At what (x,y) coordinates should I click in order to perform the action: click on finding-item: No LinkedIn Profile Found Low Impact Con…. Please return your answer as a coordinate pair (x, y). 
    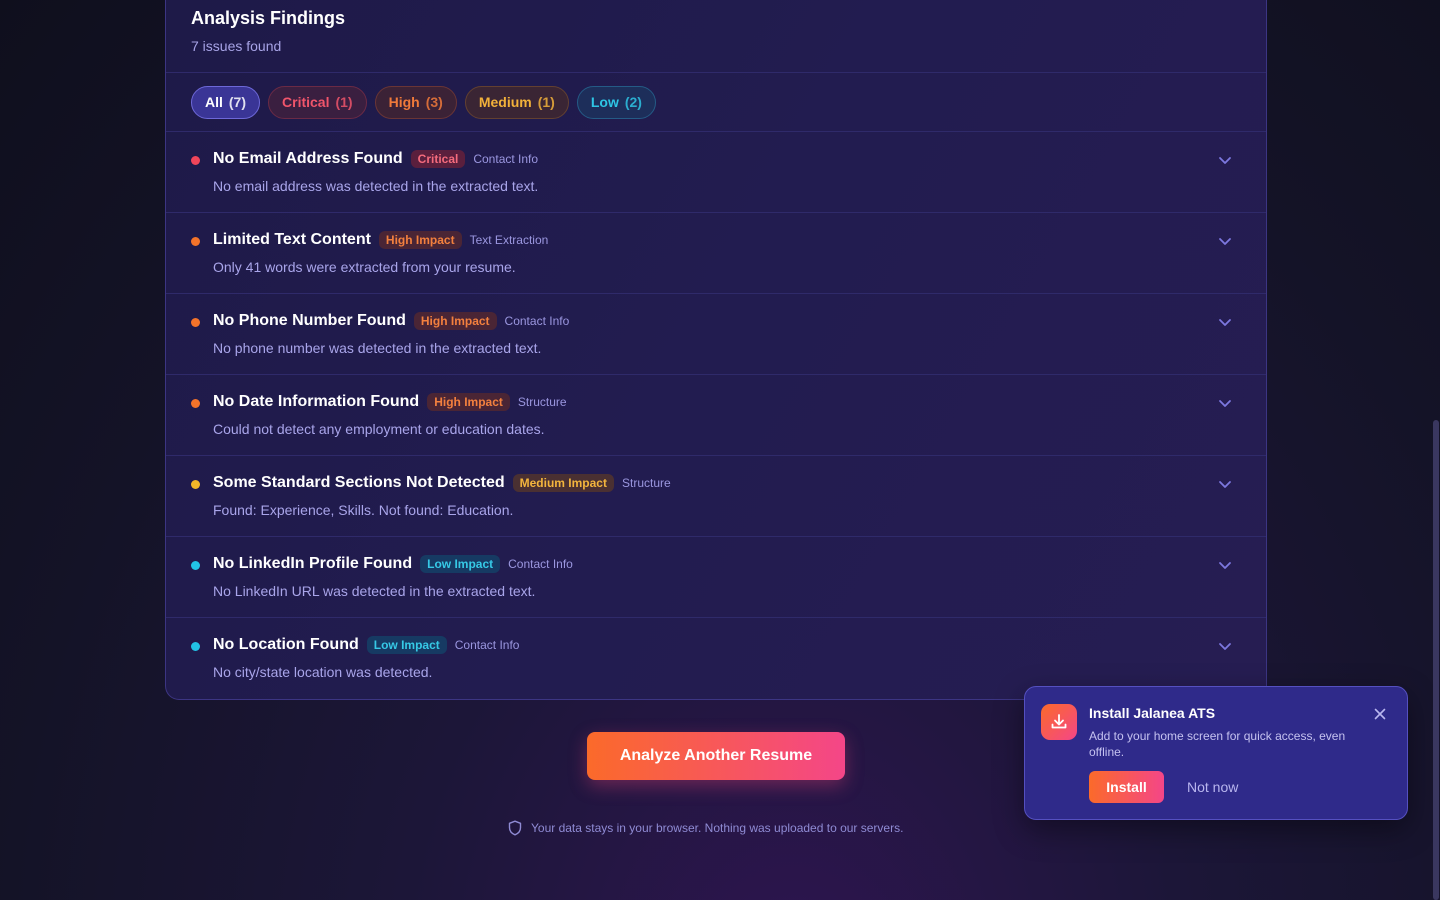
    Looking at the image, I should click on (716, 577).